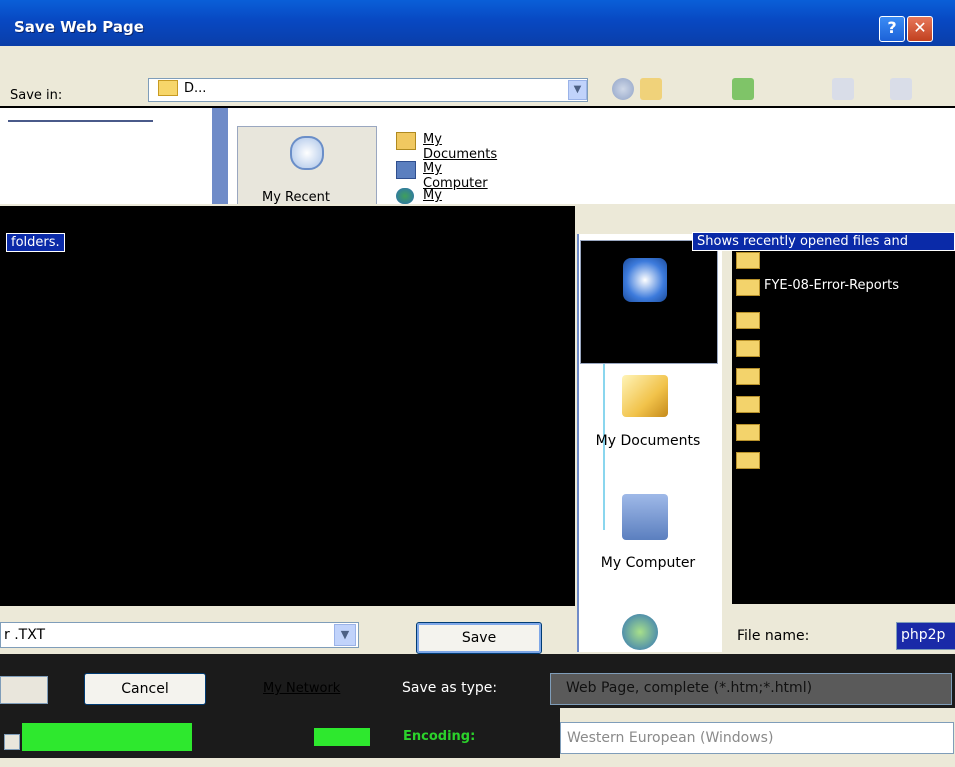 This screenshot has width=955, height=767. Describe the element at coordinates (179, 635) in the screenshot. I see `file-type-combo` at that location.